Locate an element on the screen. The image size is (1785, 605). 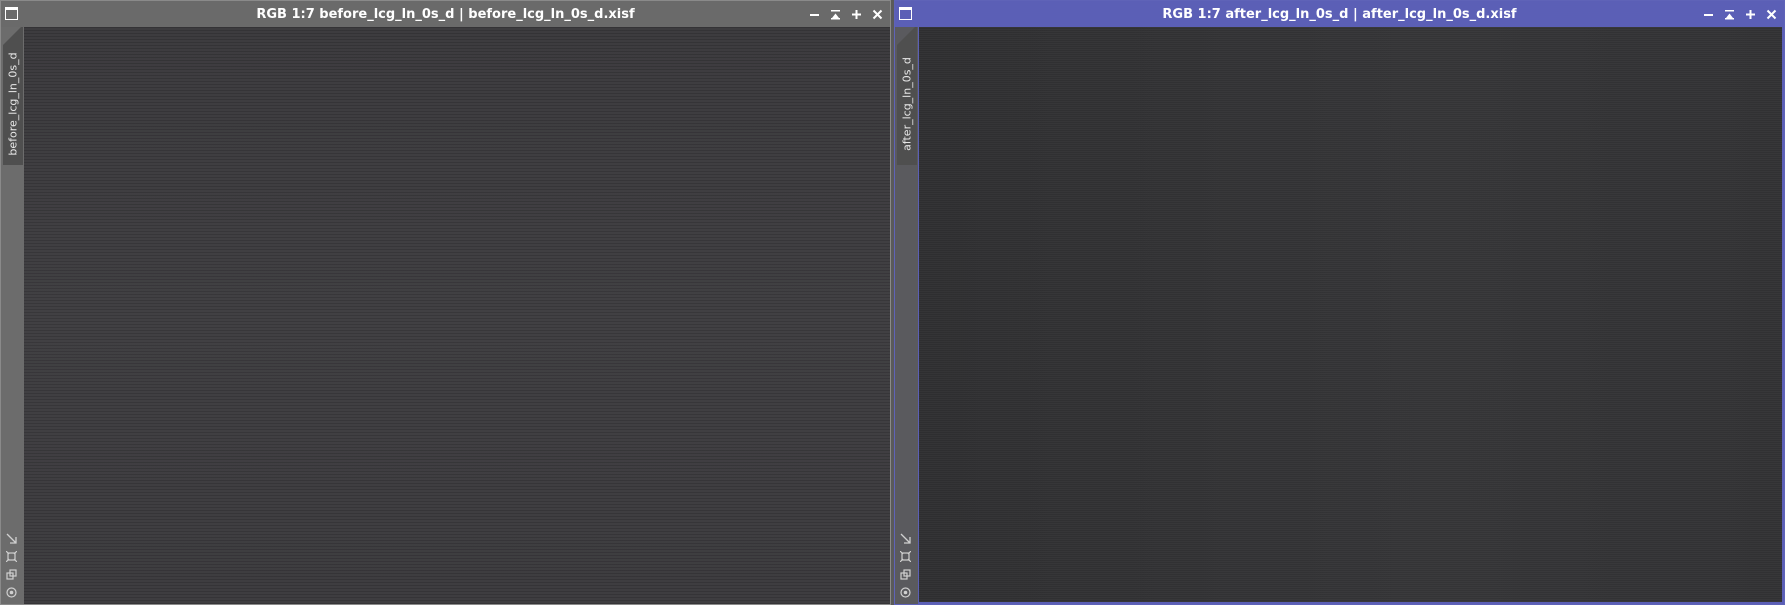
view-identifier-tab: after_lcg_ln_0s_d is located at coordinates (907, 96).